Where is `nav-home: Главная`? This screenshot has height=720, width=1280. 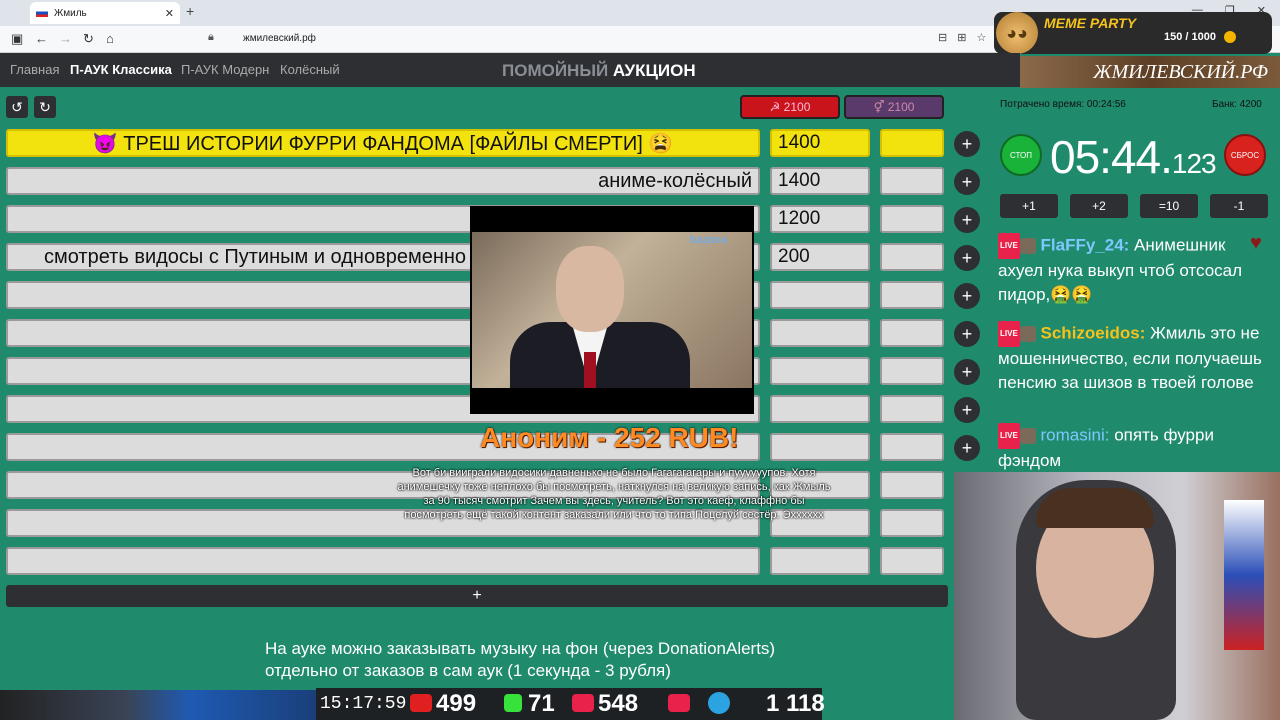 nav-home: Главная is located at coordinates (34, 69).